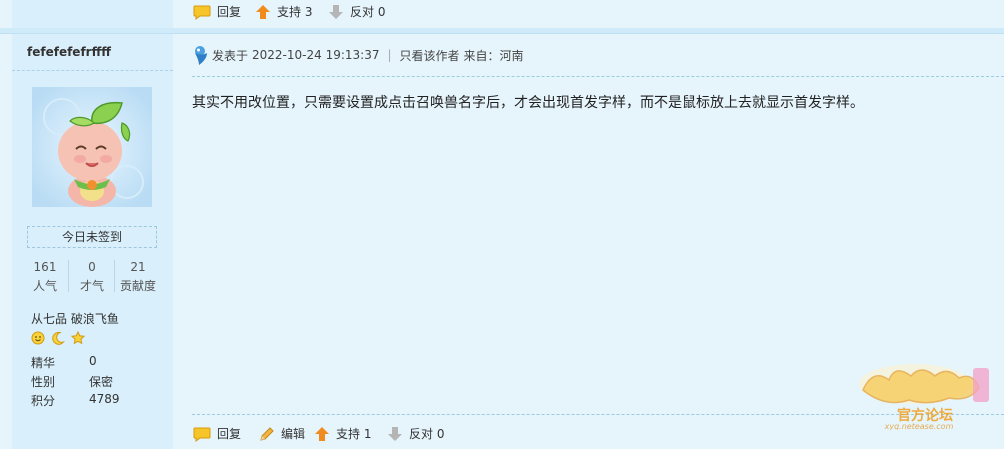 The width and height of the screenshot is (1004, 449). I want to click on prev-oppose-button: 反对 0, so click(356, 11).